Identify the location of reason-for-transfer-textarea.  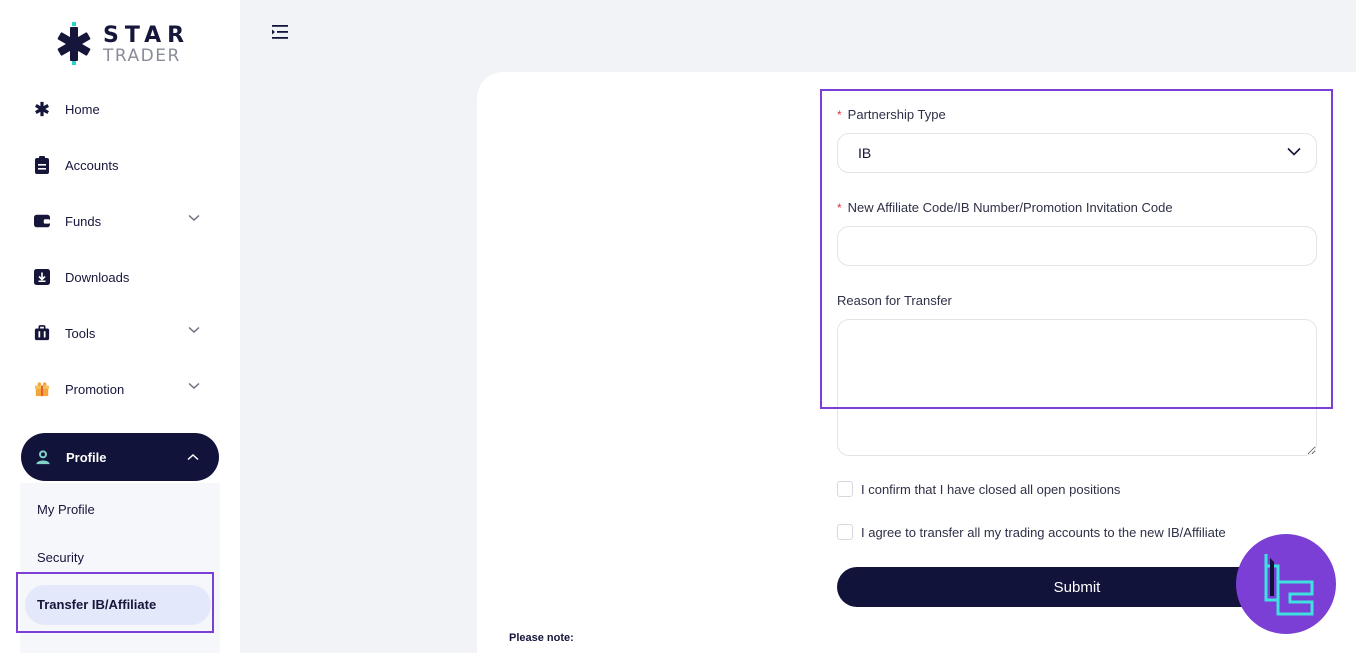
(1077, 387).